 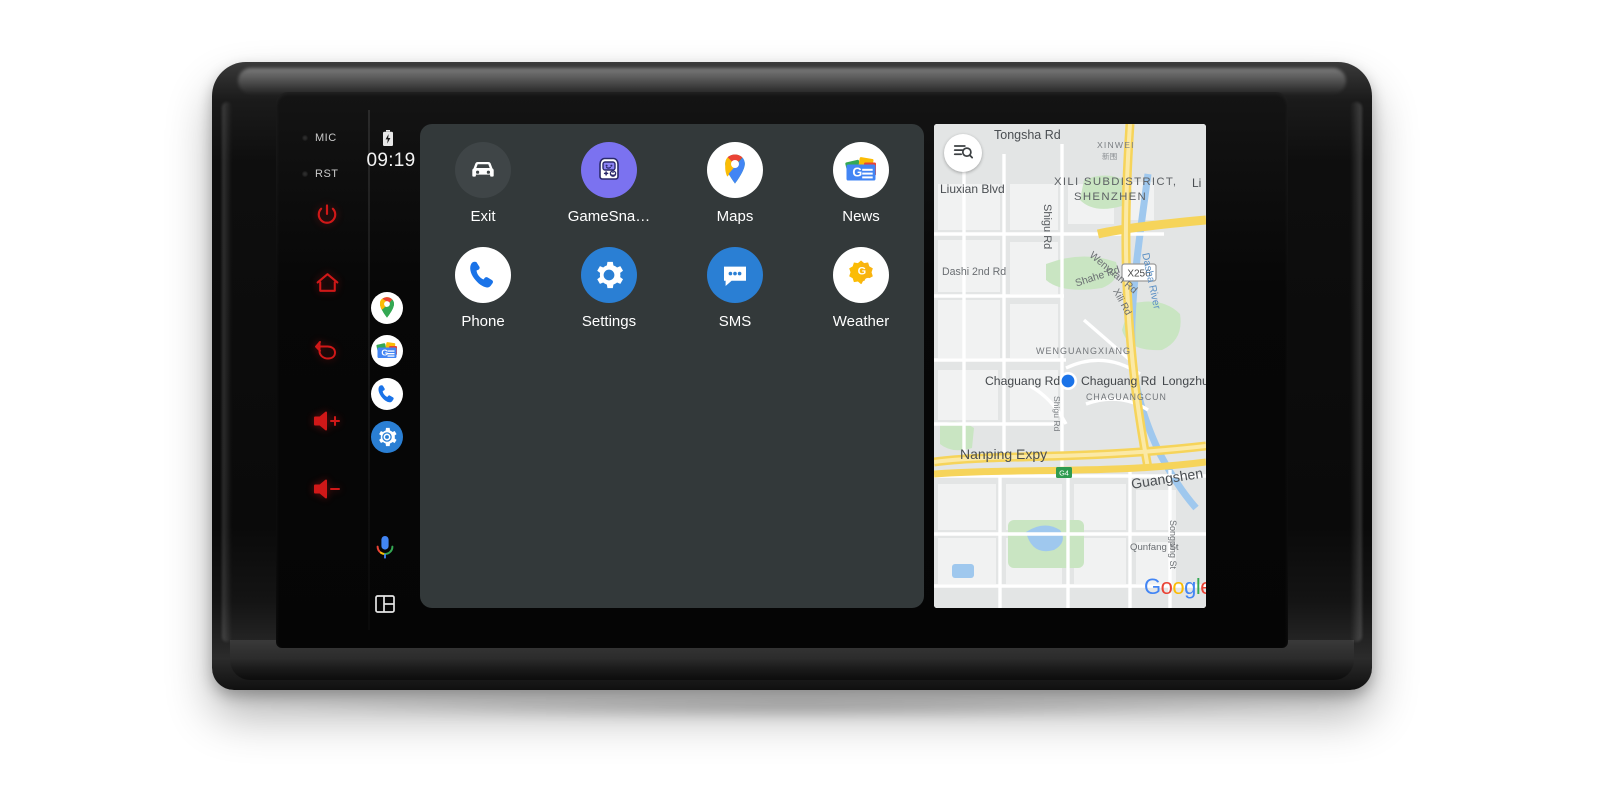 What do you see at coordinates (333, 370) in the screenshot?
I see `hardware-key-column: MIC RST` at bounding box center [333, 370].